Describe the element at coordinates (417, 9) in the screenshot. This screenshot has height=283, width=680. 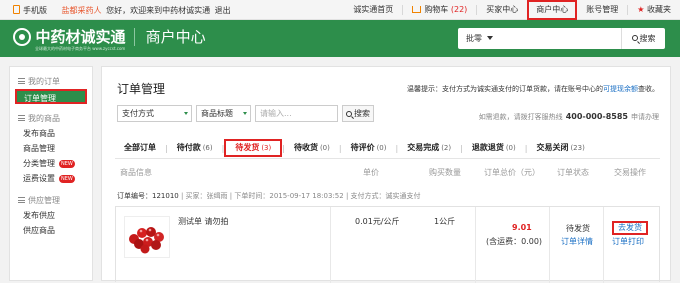
I see `cart-icon` at that location.